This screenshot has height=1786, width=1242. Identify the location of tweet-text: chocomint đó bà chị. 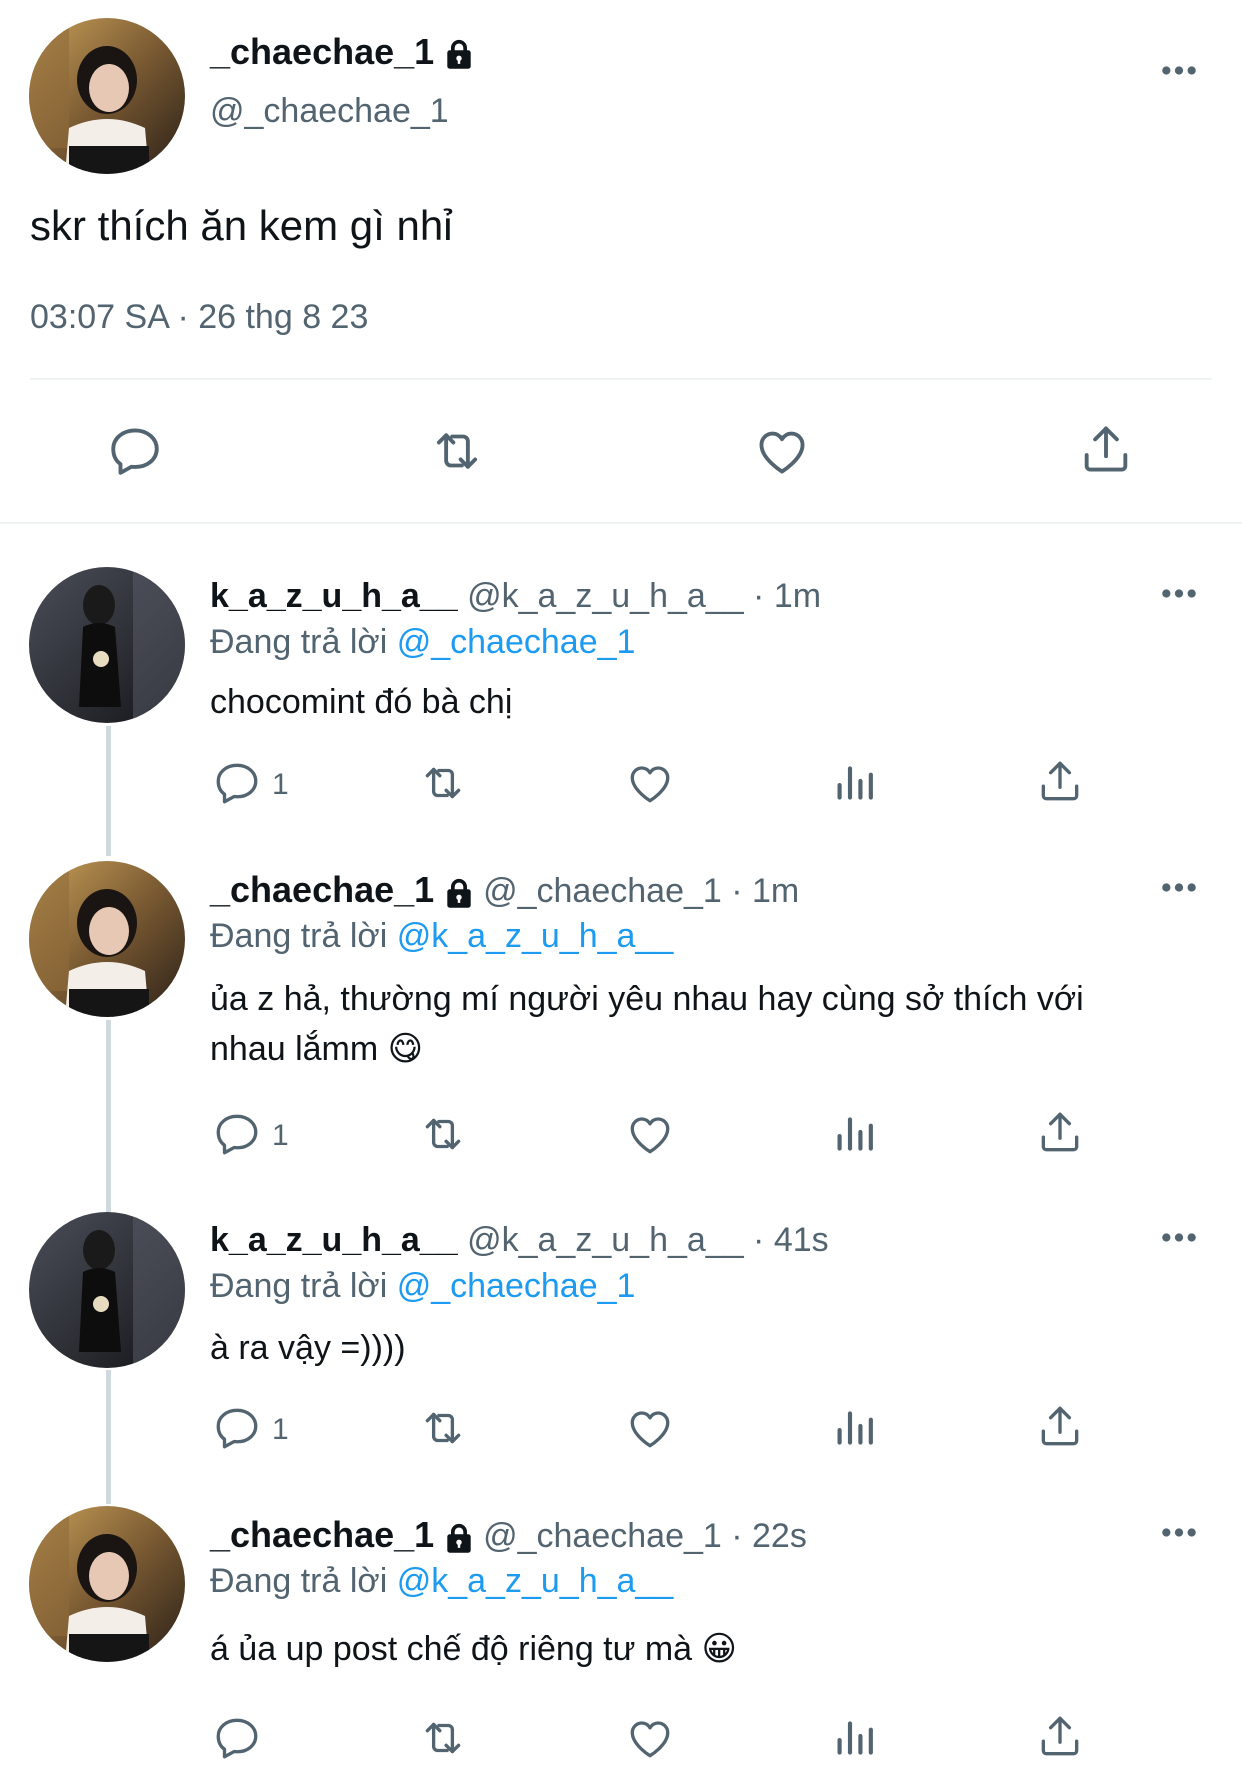
(361, 702).